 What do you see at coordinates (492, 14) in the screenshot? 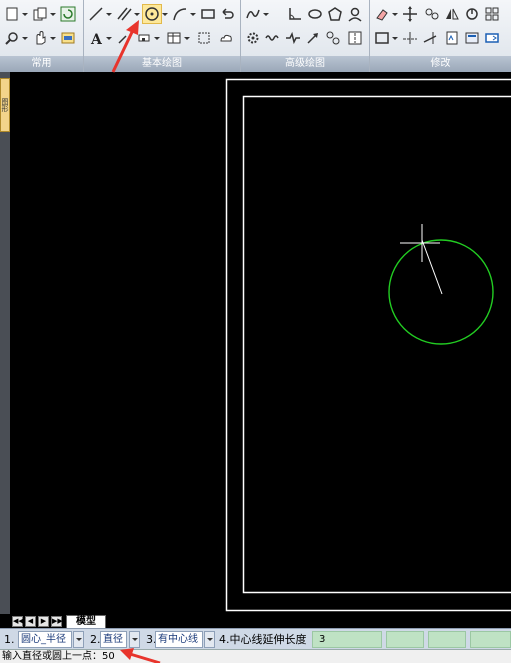
I see `array-icon` at bounding box center [492, 14].